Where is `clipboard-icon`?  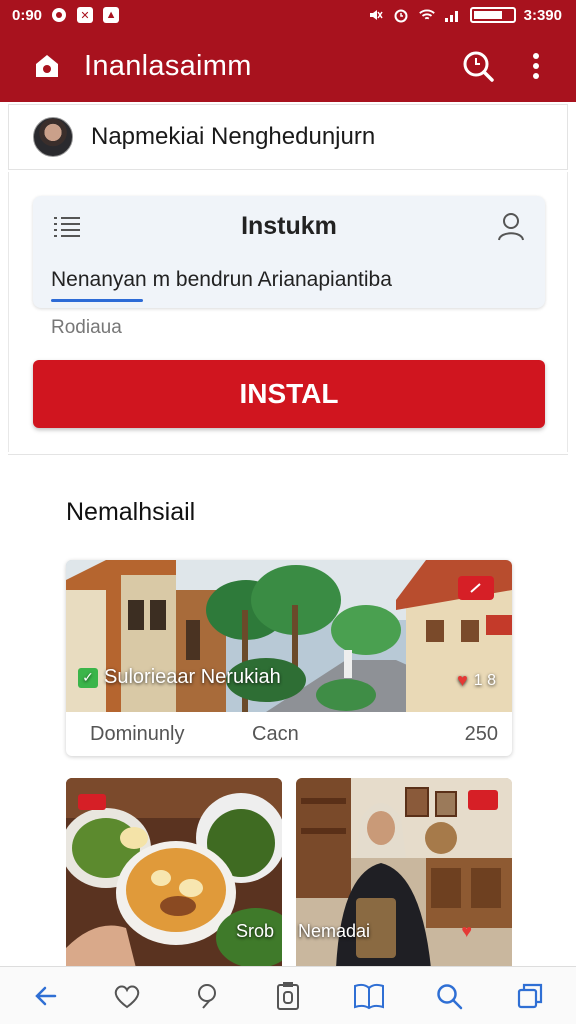
clipboard-icon is located at coordinates (288, 996).